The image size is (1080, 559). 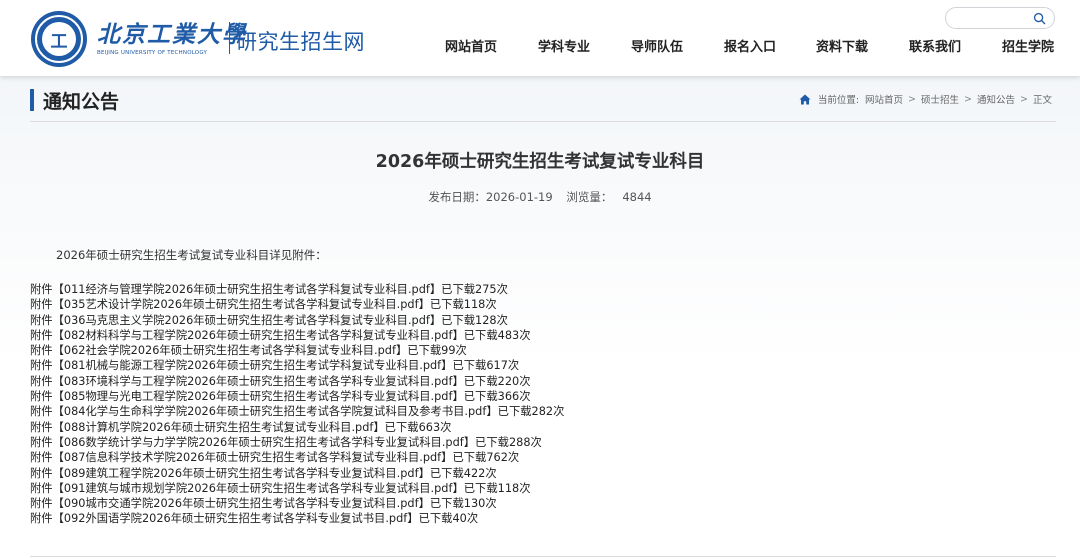 I want to click on attachment-link: 035艺术设计学院2026年硕士研究生招生考试各学科复试专业科目.pdf, so click(x=241, y=304).